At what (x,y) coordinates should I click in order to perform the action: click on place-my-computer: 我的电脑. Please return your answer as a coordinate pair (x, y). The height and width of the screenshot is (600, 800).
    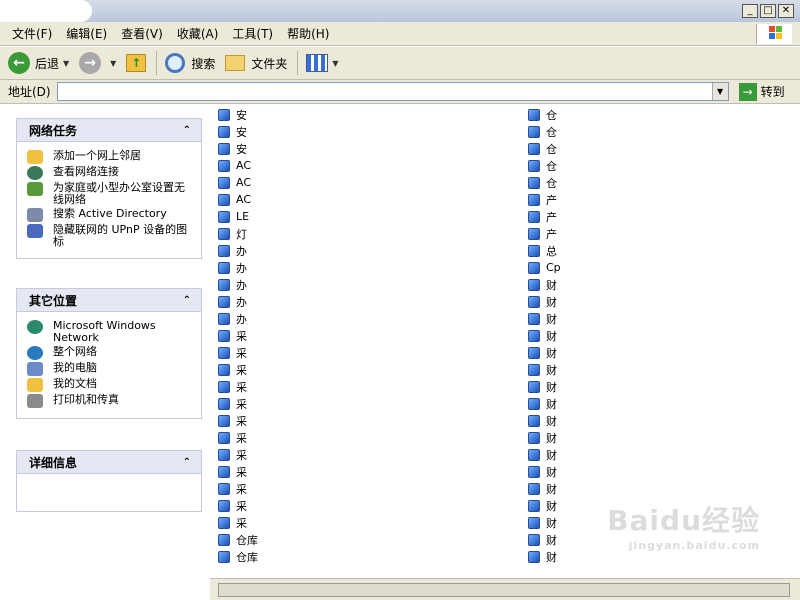
    Looking at the image, I should click on (110, 369).